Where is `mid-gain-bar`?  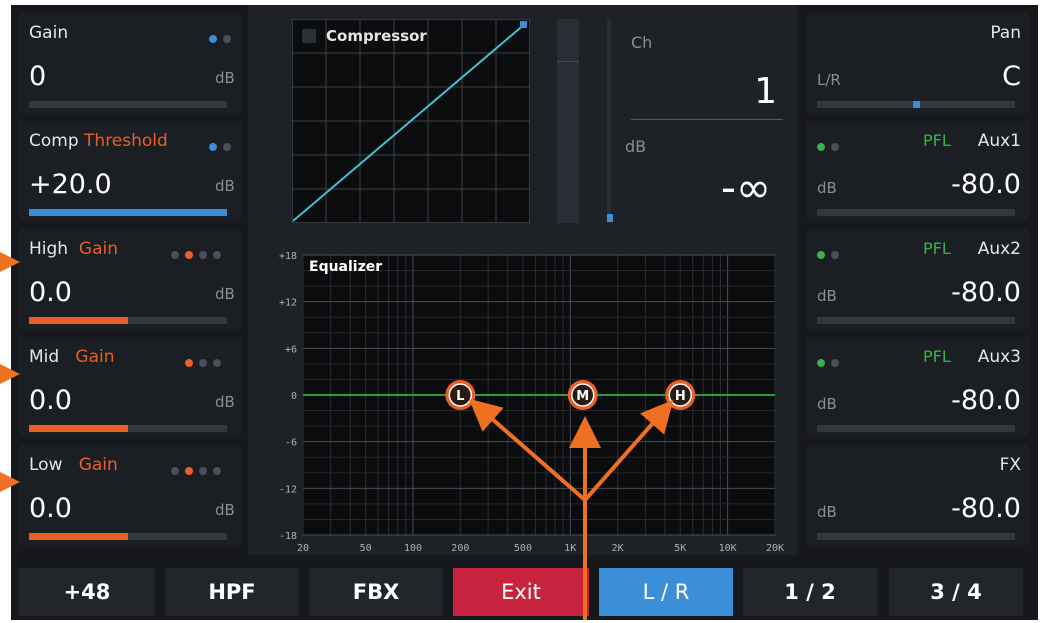 mid-gain-bar is located at coordinates (128, 428).